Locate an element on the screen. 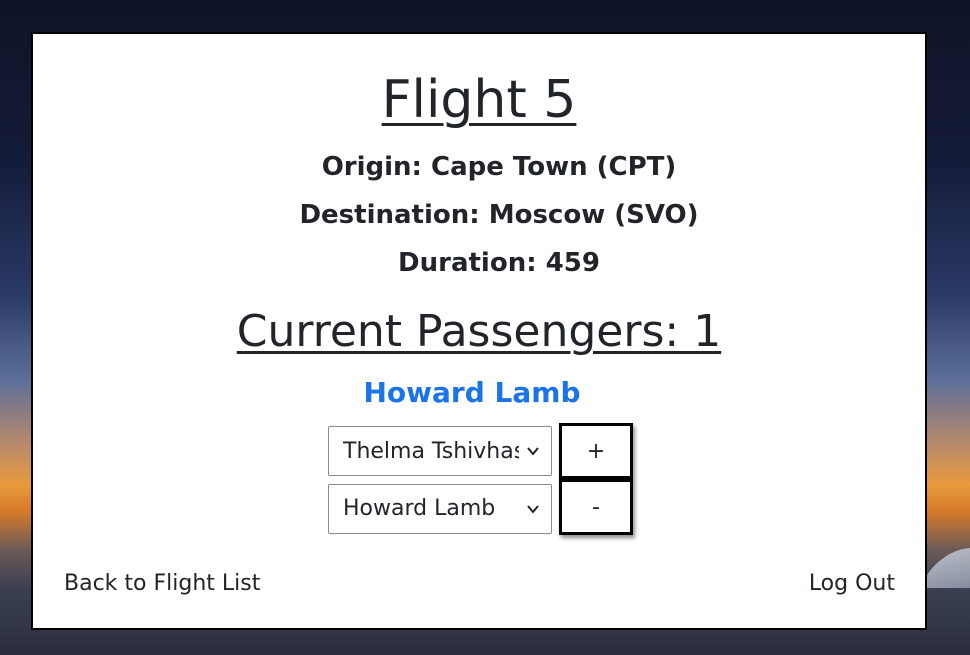 The height and width of the screenshot is (655, 970). add-passenger-row: Thelma Tshivhase + is located at coordinates (480, 451).